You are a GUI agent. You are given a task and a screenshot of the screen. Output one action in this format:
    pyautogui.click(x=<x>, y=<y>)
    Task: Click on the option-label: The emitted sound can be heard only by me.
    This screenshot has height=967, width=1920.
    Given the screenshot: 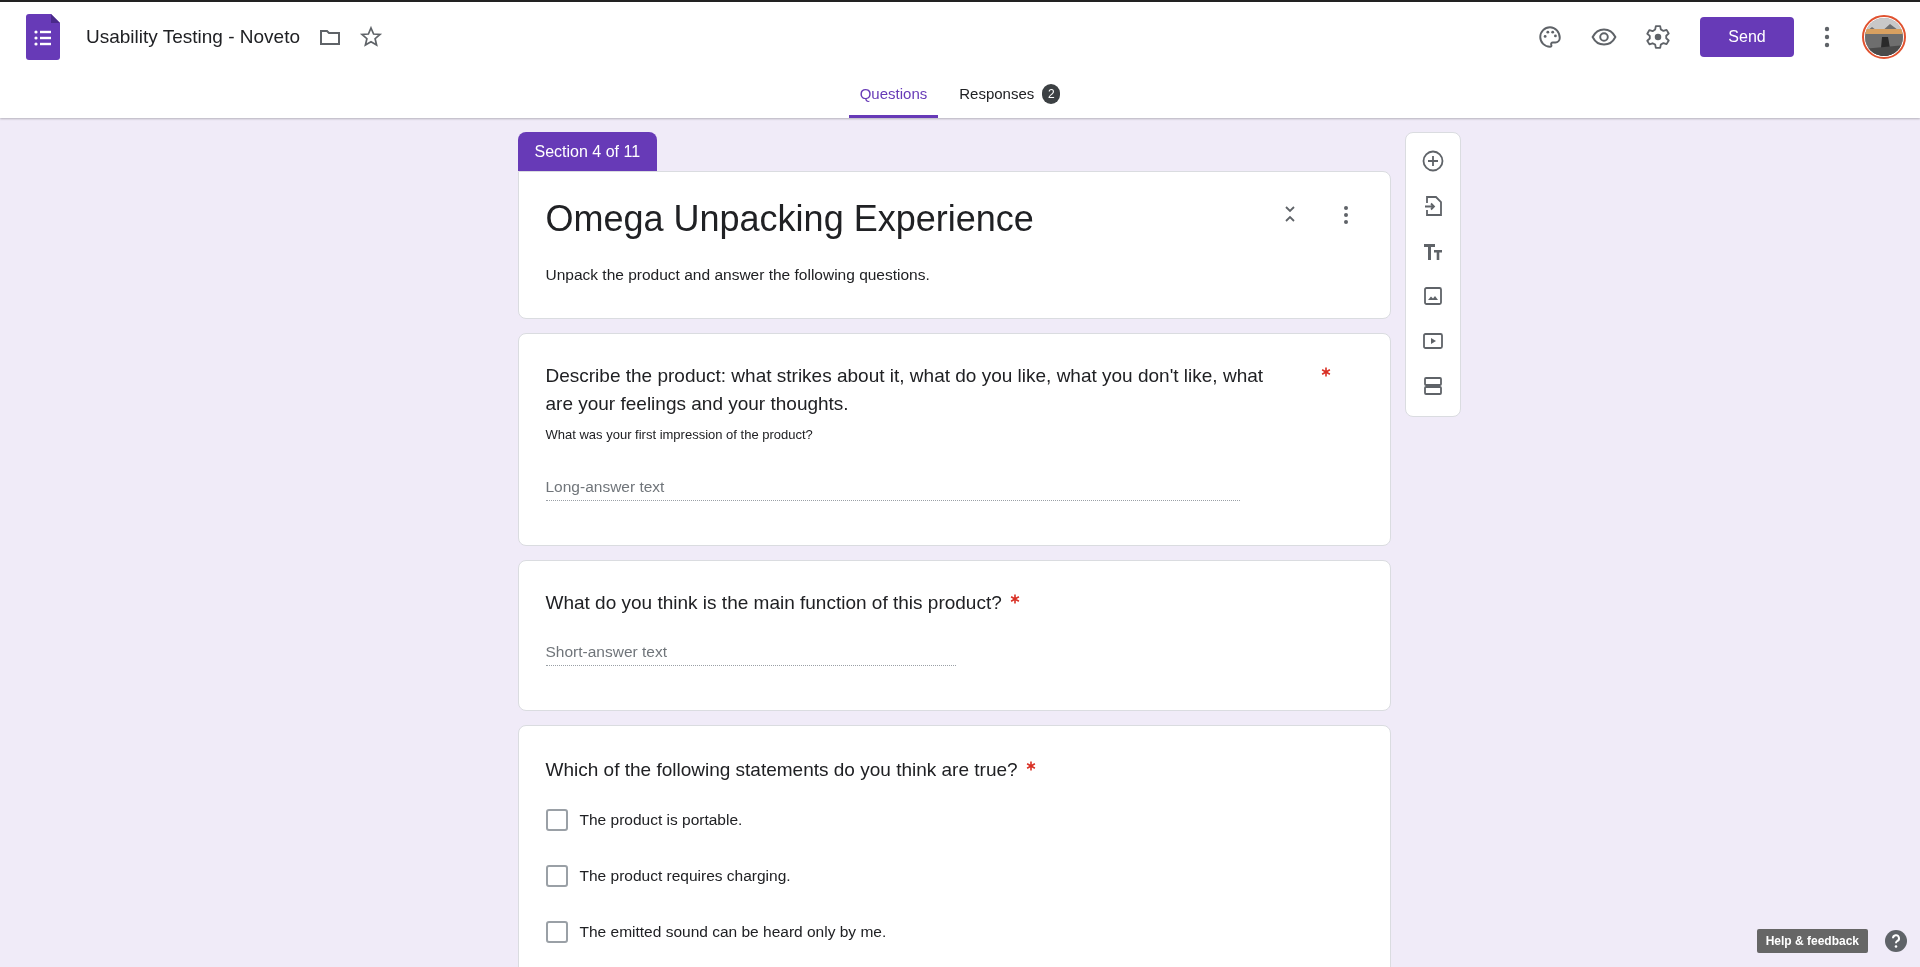 What is the action you would take?
    pyautogui.click(x=733, y=932)
    